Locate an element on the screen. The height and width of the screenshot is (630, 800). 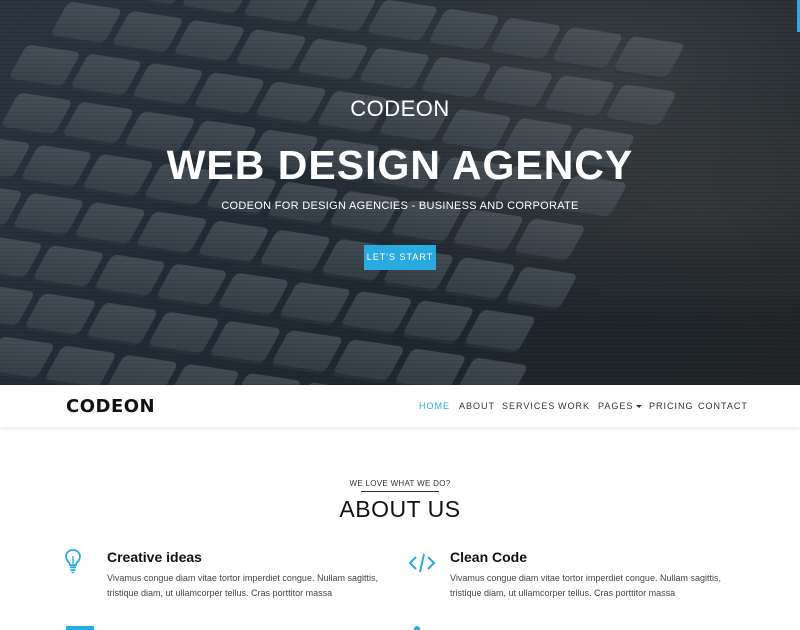
nav-item-pages-label: PAGES is located at coordinates (616, 406).